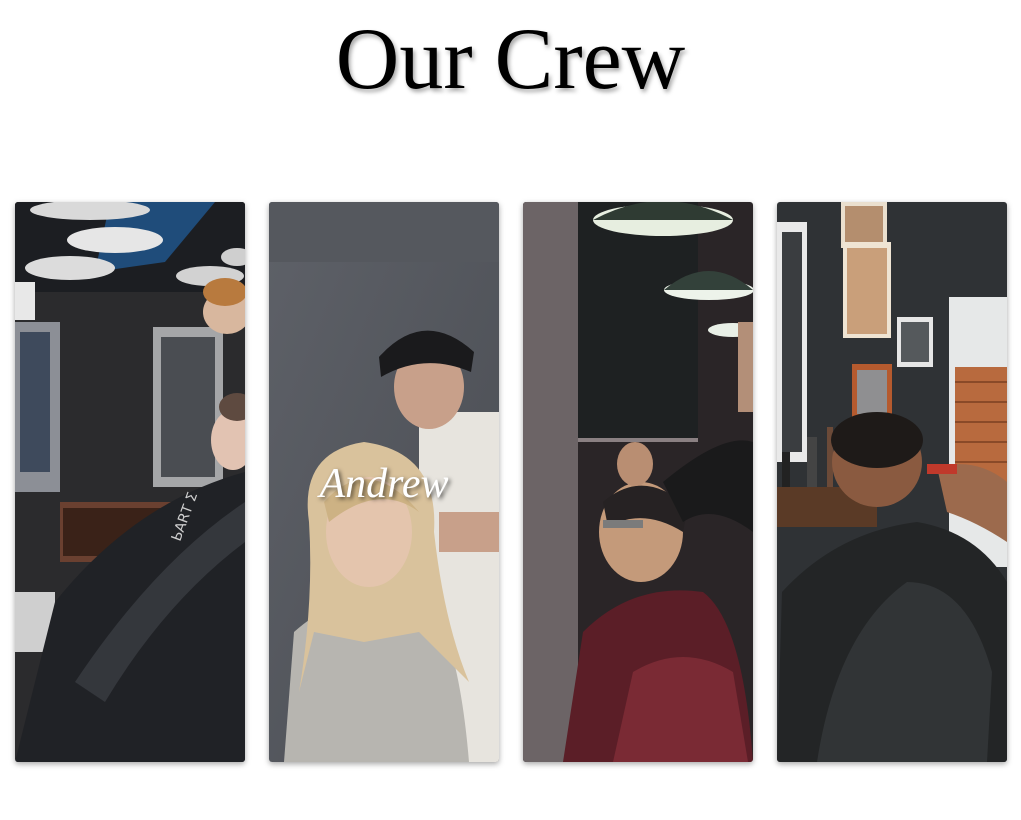 This screenshot has width=1021, height=820. I want to click on crew-name-andrew: Andrew, so click(384, 484).